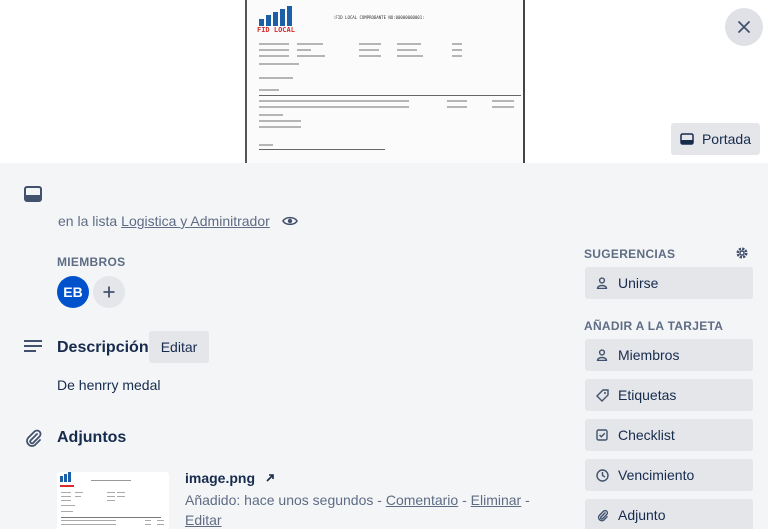 This screenshot has width=768, height=529. I want to click on checklist-icon, so click(602, 435).